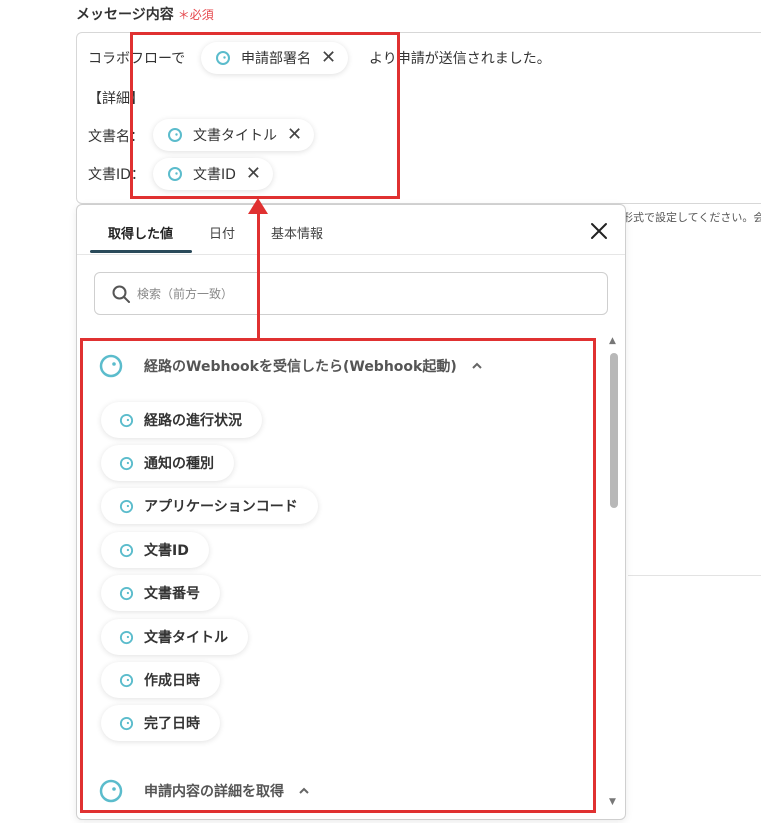 Image resolution: width=761 pixels, height=823 pixels. What do you see at coordinates (691, 217) in the screenshot?
I see `format-hint-text: 形式で設定してください。会` at bounding box center [691, 217].